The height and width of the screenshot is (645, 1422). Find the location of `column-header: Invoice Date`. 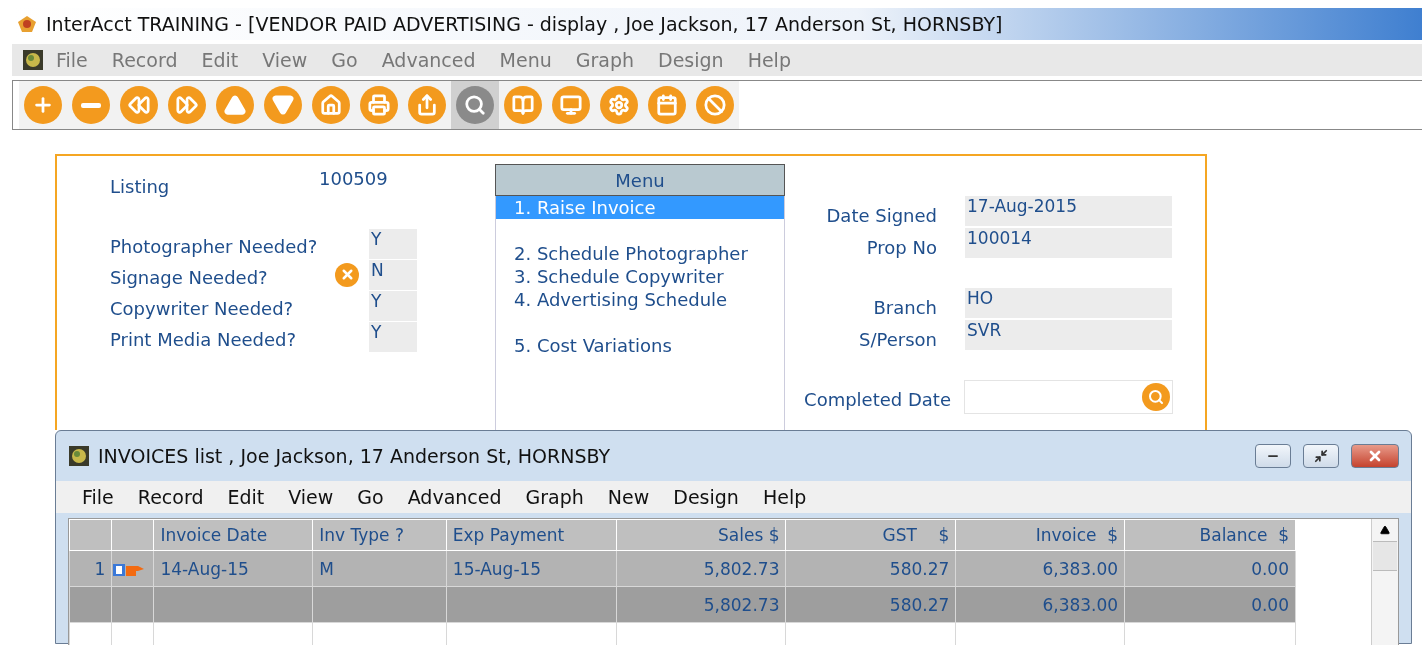

column-header: Invoice Date is located at coordinates (233, 535).